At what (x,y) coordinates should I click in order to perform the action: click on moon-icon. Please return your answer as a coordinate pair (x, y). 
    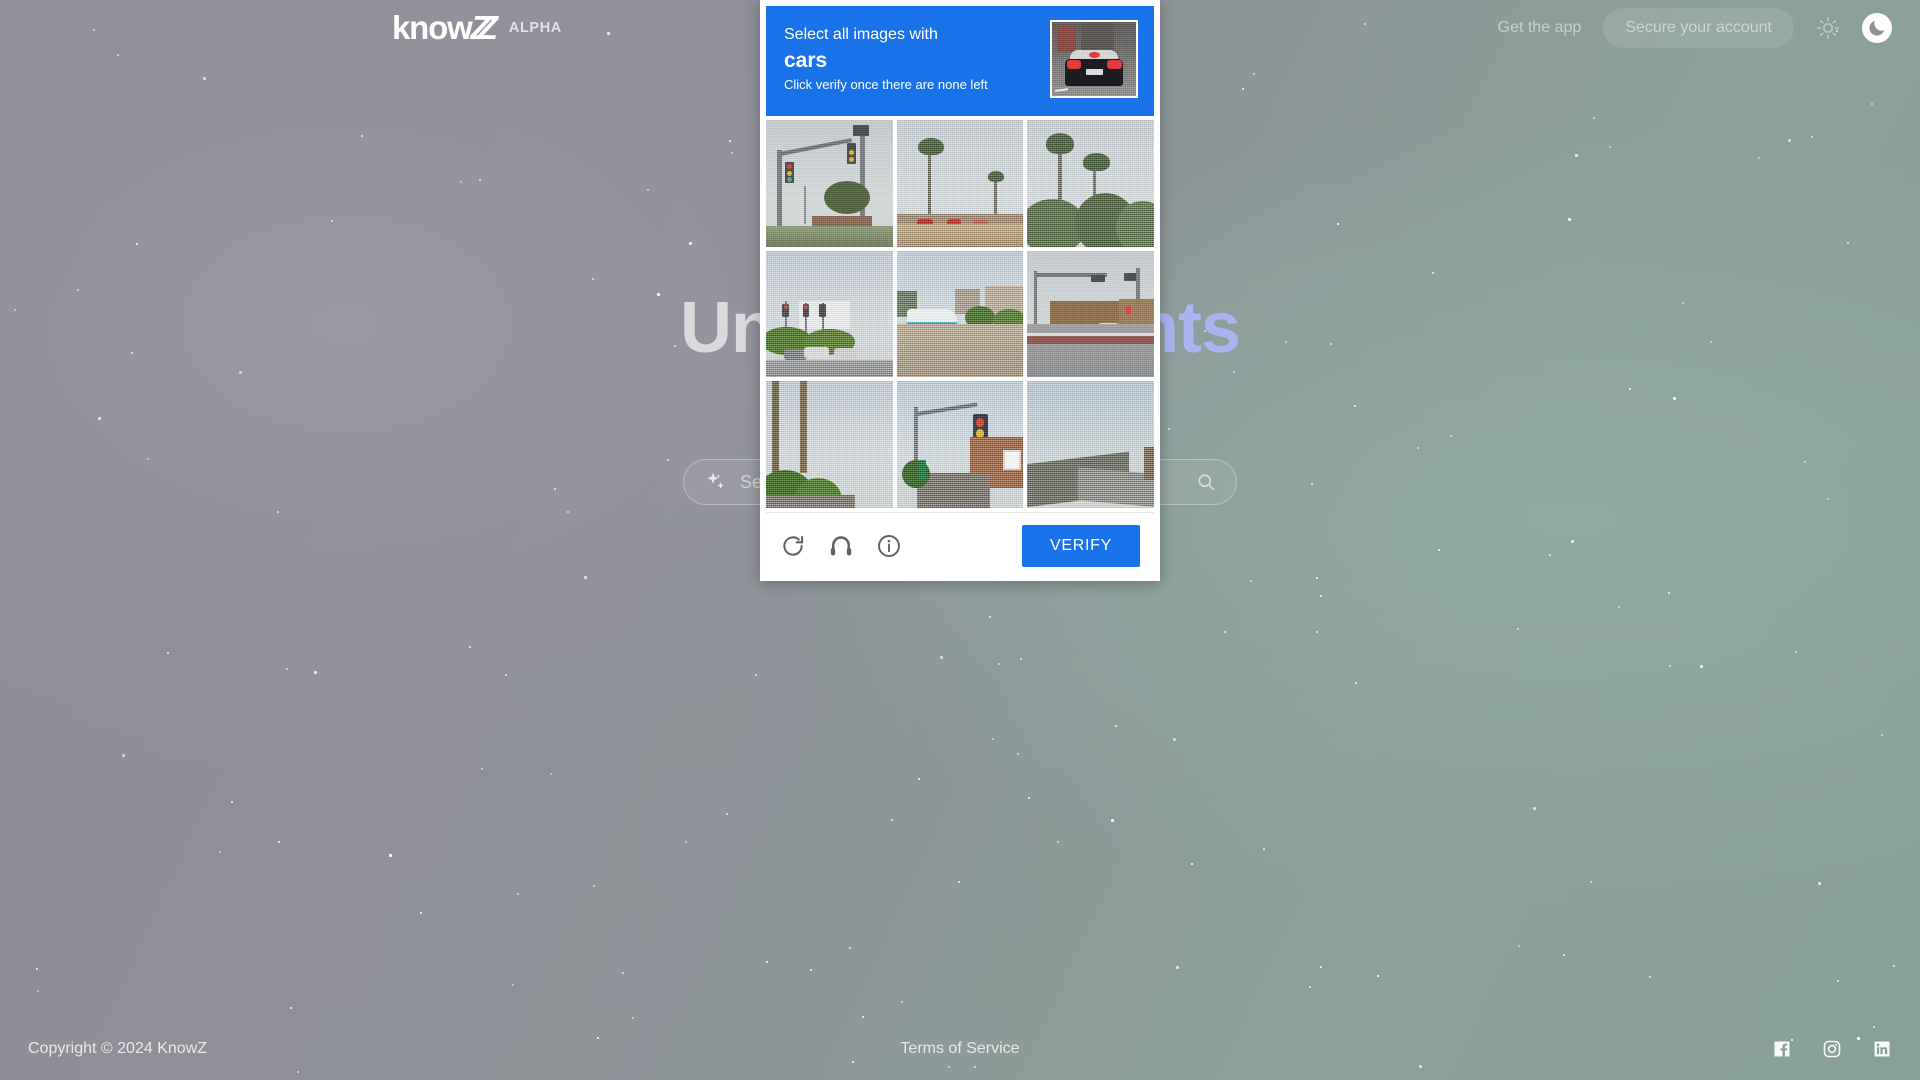
    Looking at the image, I should click on (1877, 28).